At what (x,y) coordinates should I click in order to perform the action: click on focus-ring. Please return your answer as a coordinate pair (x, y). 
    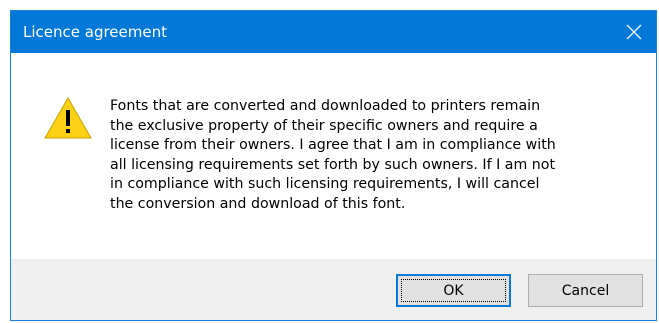
    Looking at the image, I should click on (453, 290).